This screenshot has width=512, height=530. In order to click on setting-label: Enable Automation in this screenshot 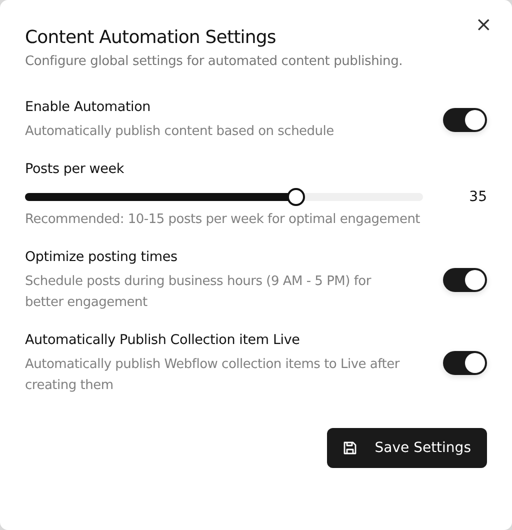, I will do `click(88, 107)`.